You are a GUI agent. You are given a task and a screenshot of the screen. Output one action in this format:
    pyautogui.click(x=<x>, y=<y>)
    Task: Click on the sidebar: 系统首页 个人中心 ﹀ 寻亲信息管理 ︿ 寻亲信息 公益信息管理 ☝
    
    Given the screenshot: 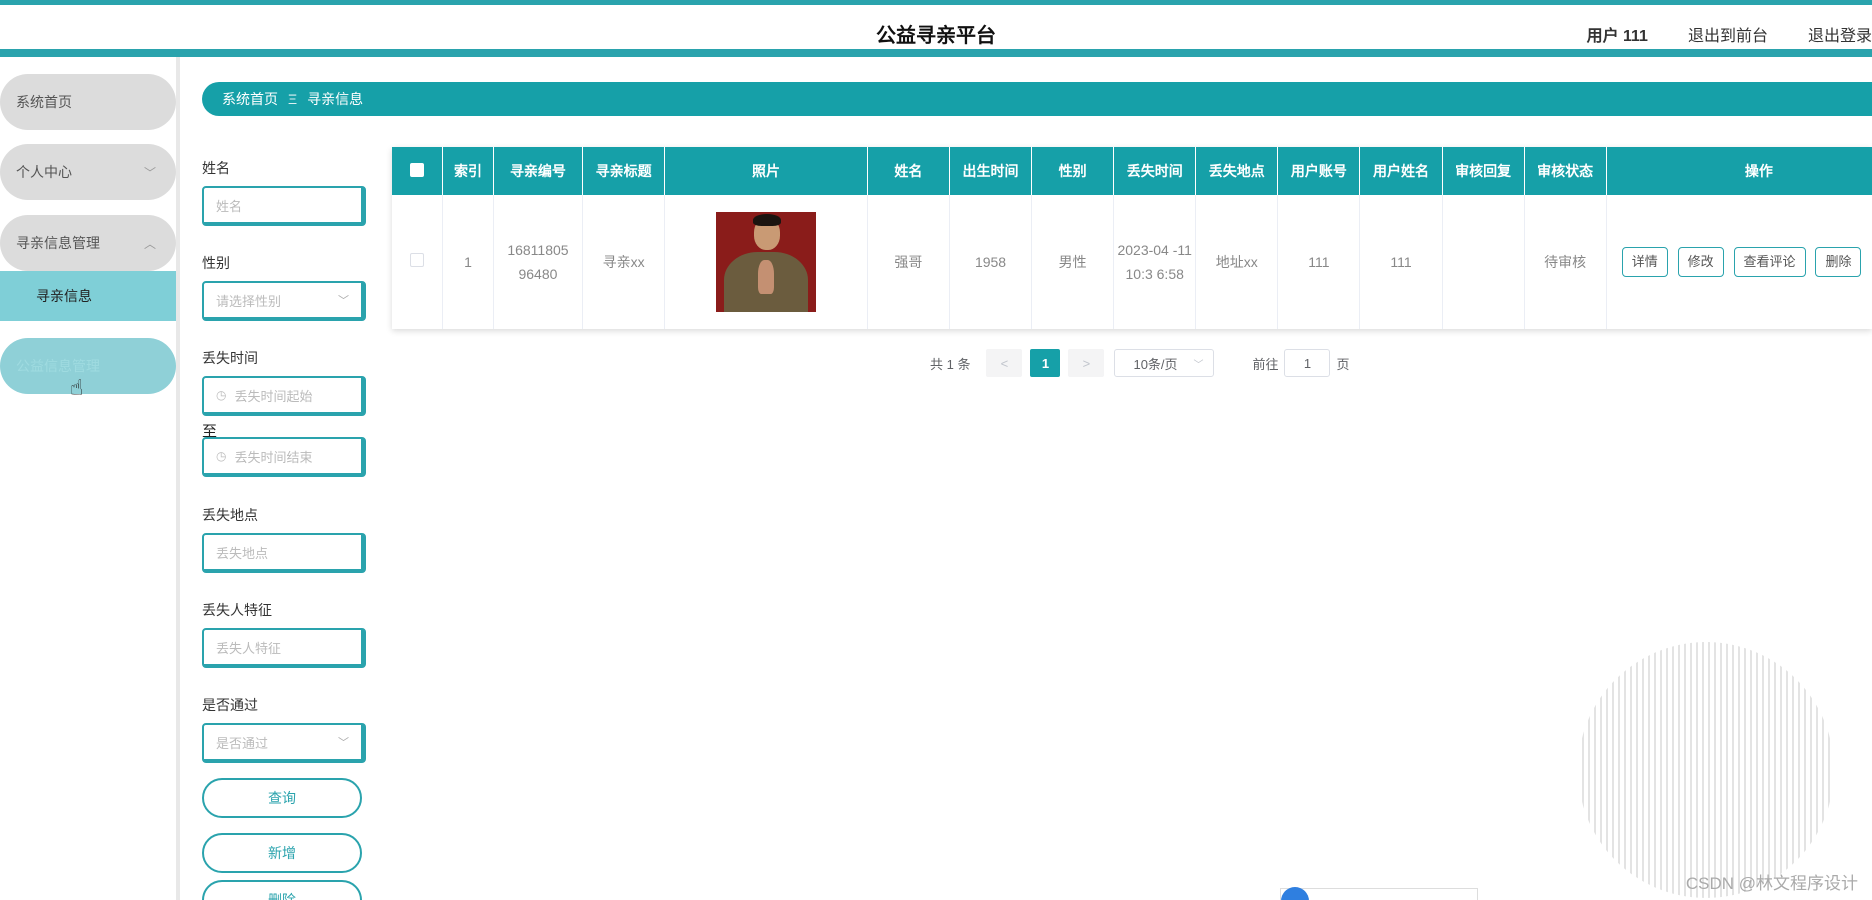 What is the action you would take?
    pyautogui.click(x=90, y=478)
    